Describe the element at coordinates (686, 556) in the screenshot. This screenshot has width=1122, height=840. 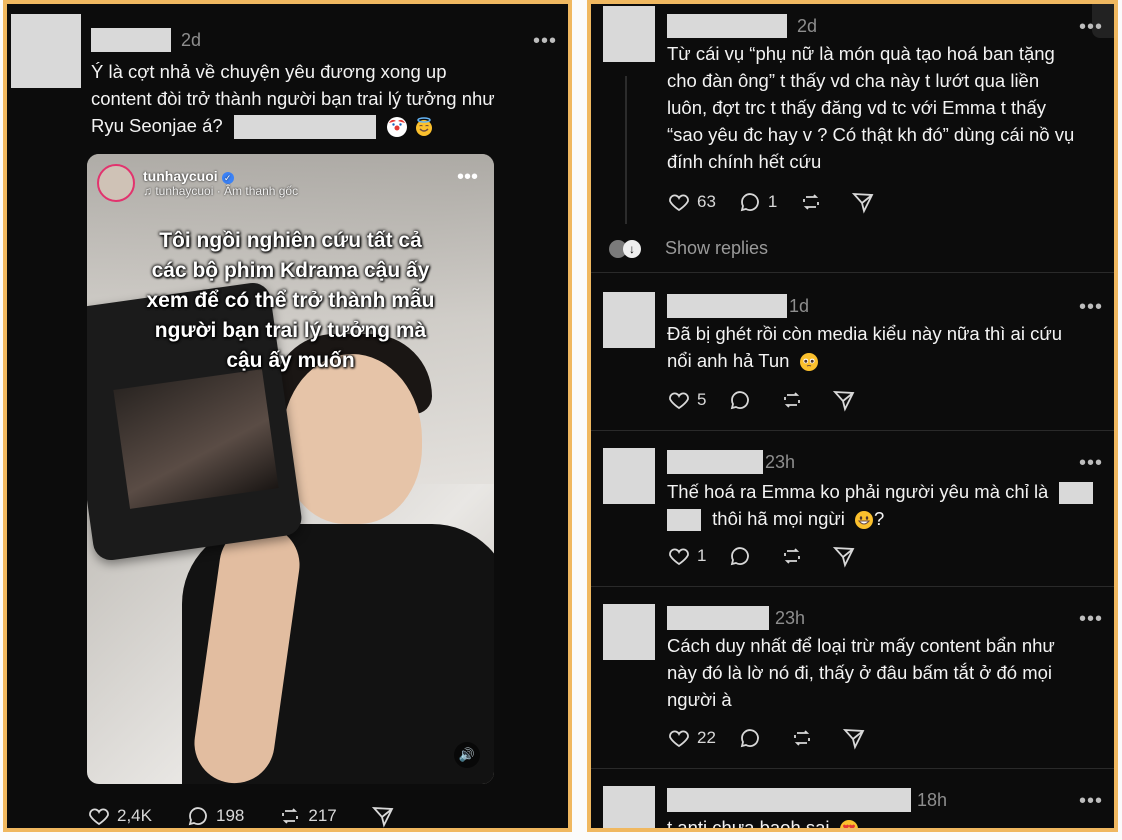
I see `like-button: 1` at that location.